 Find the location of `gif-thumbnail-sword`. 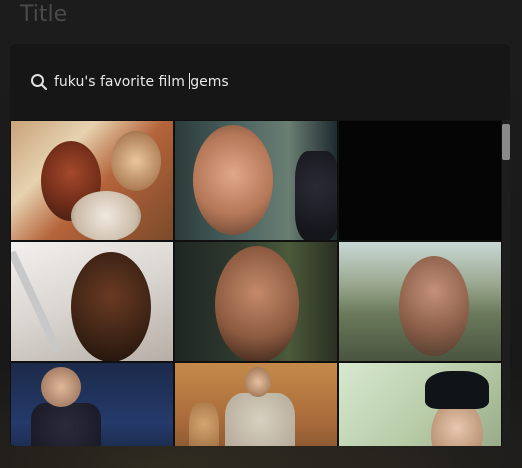

gif-thumbnail-sword is located at coordinates (36, 302).